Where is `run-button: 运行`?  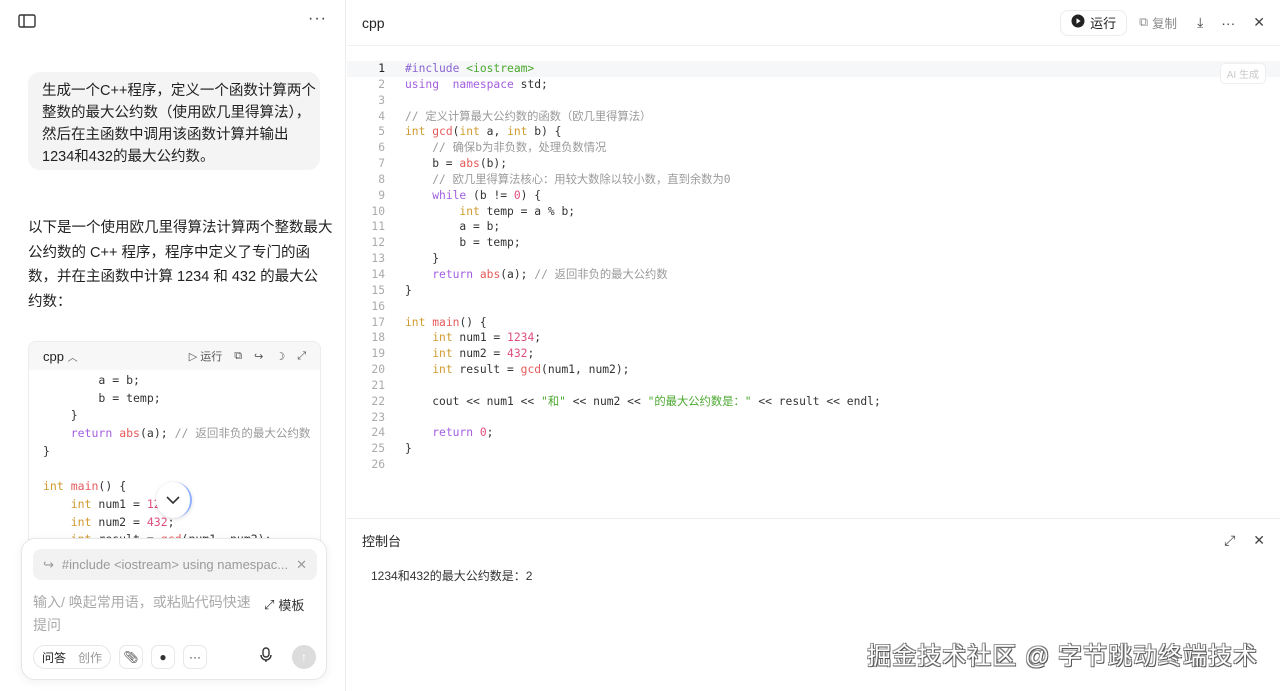
run-button: 运行 is located at coordinates (1094, 22).